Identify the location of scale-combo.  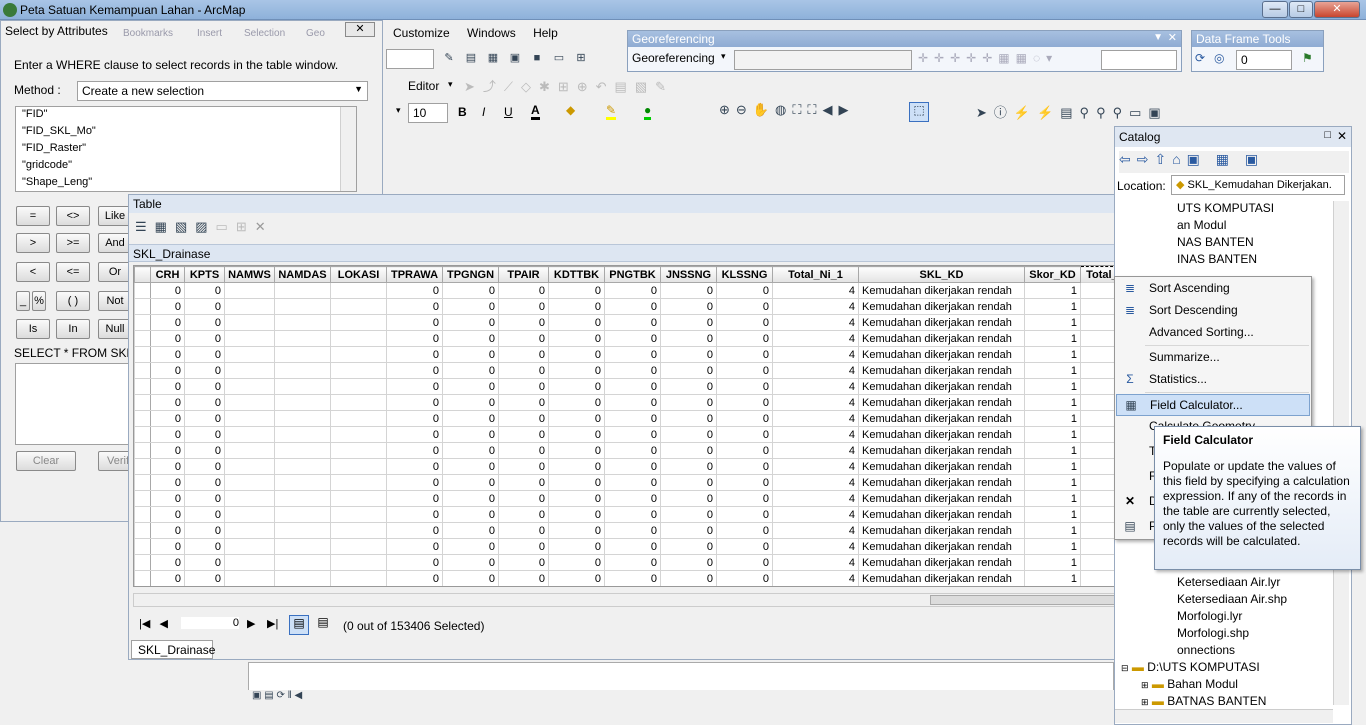
(410, 59).